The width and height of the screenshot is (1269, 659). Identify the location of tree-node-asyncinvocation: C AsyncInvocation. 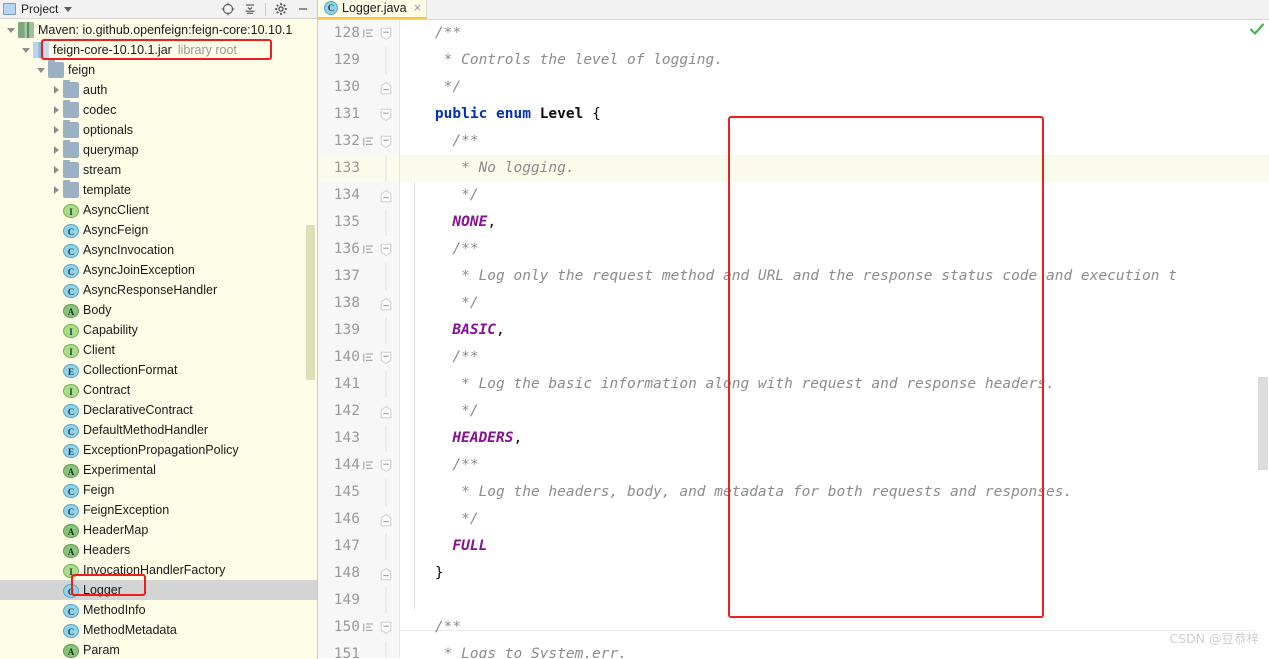
(158, 250).